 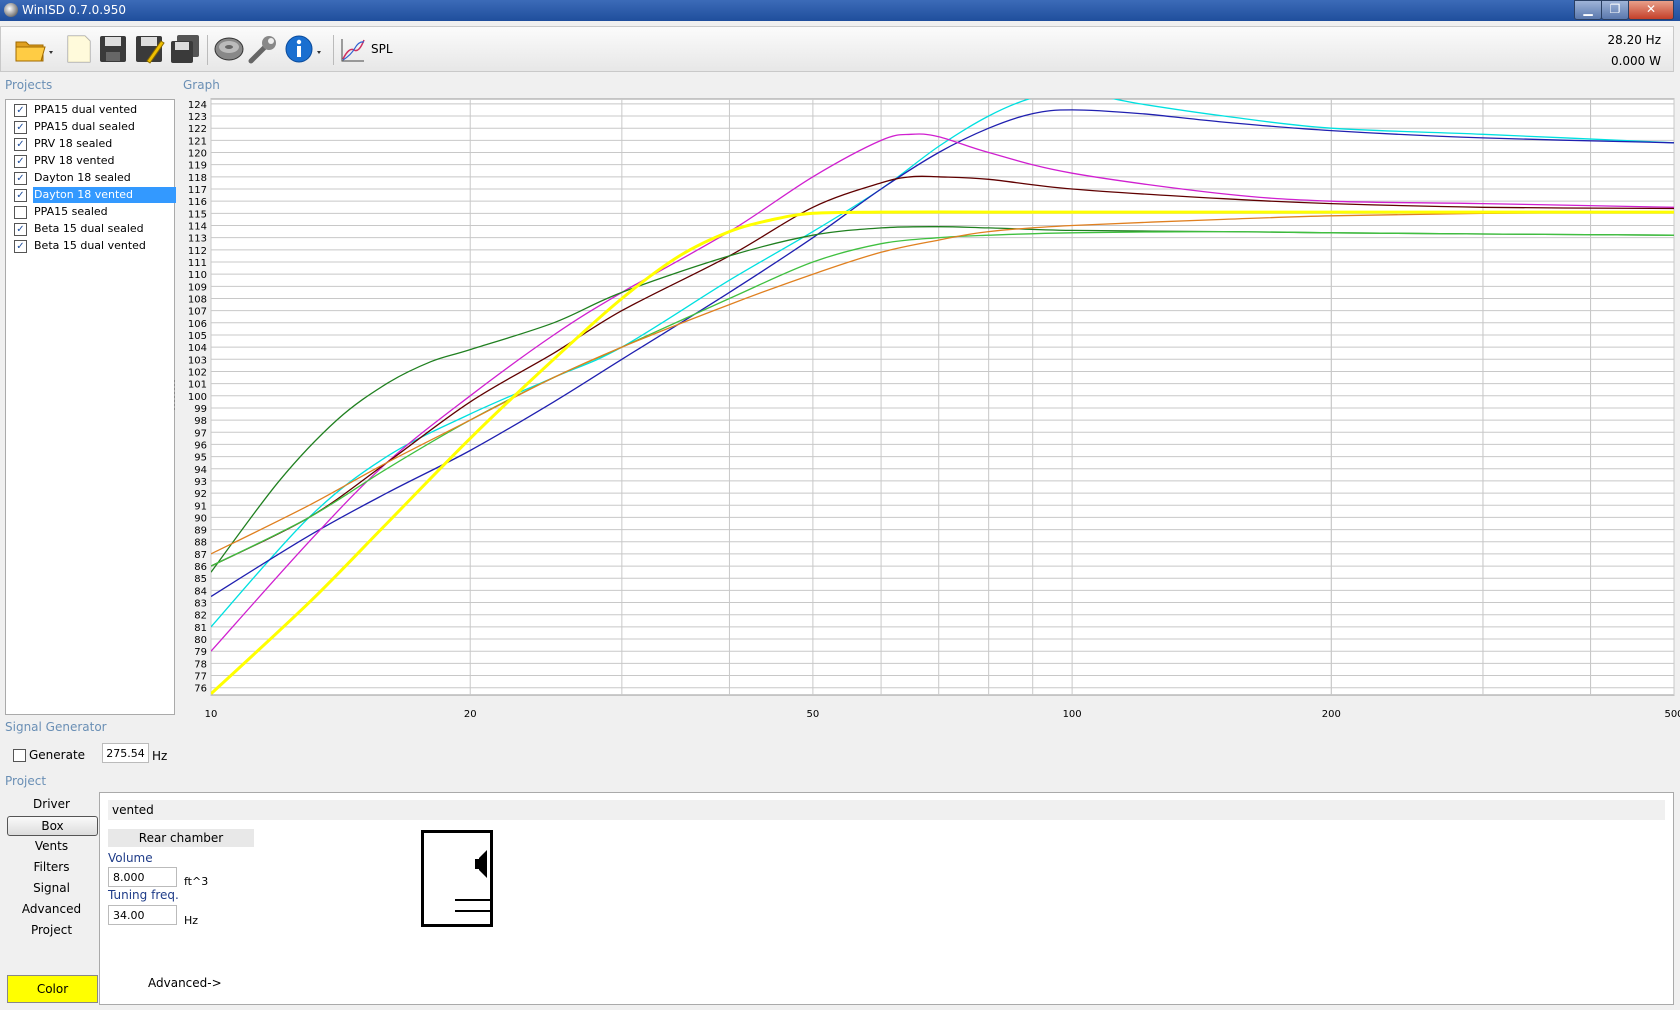 I want to click on generate-checkbox, so click(x=19, y=755).